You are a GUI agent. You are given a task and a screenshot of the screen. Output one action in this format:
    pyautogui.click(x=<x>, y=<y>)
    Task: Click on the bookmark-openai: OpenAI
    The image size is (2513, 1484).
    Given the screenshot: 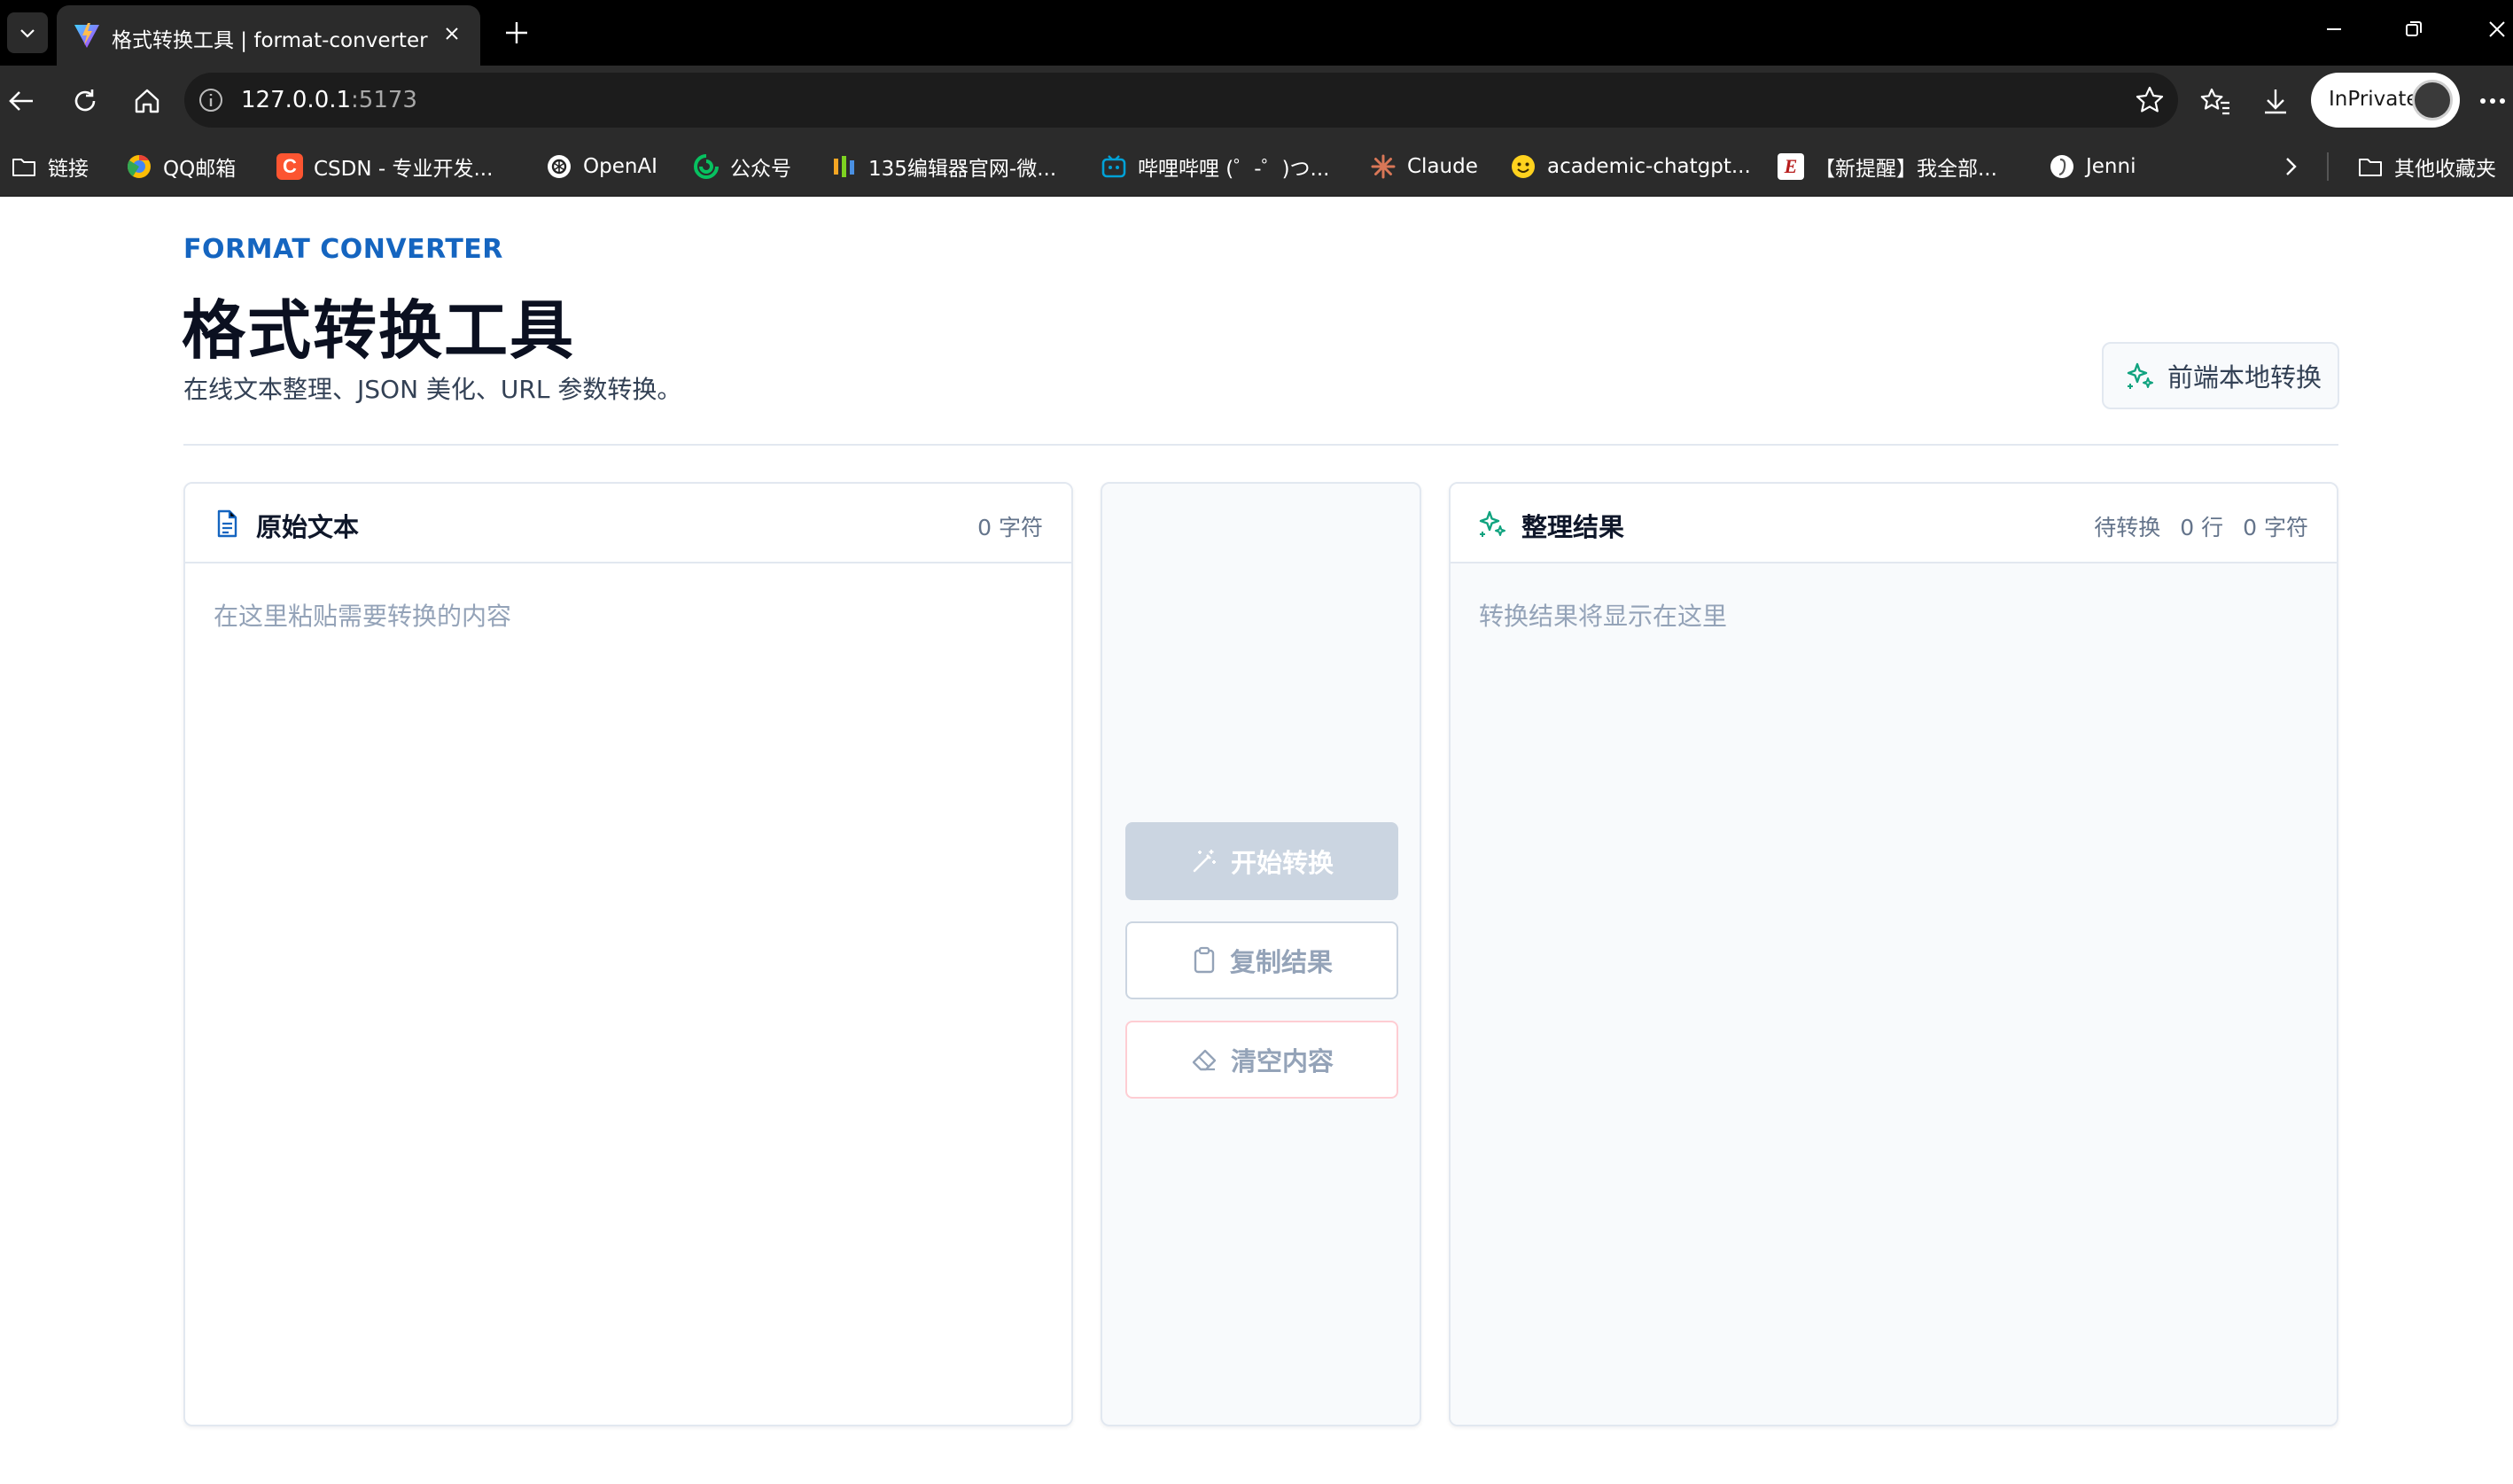 What is the action you would take?
    pyautogui.click(x=601, y=167)
    